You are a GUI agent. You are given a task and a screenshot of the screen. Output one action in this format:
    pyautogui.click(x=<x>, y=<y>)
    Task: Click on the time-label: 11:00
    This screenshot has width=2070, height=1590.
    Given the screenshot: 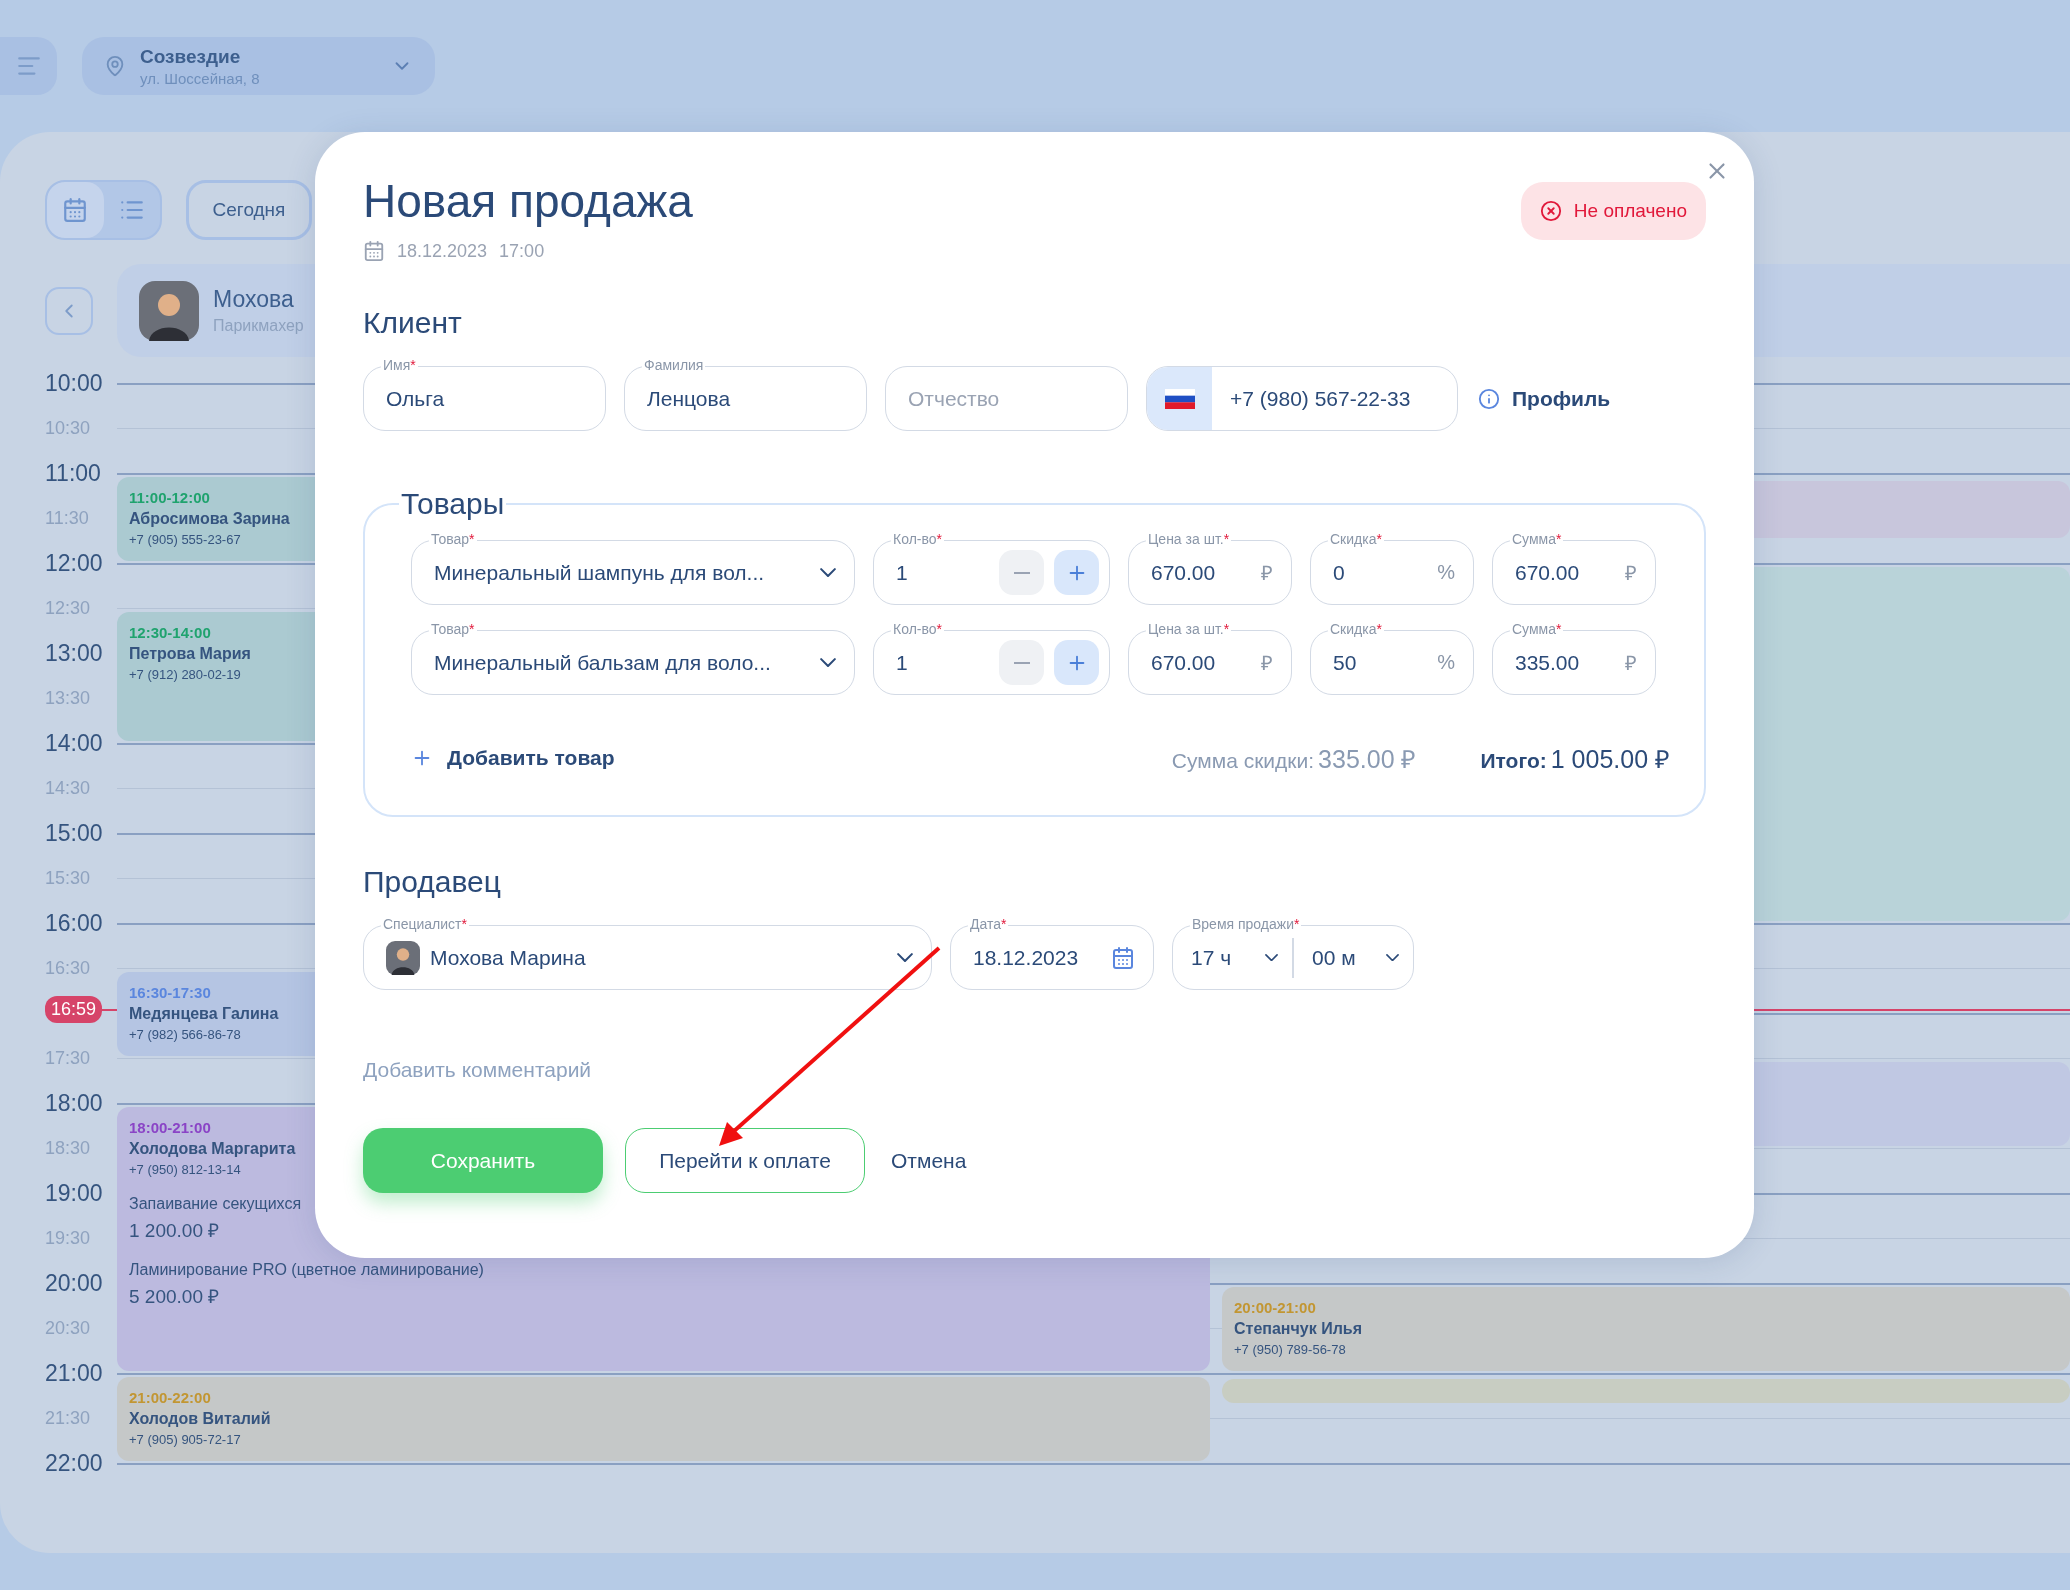 What is the action you would take?
    pyautogui.click(x=73, y=473)
    